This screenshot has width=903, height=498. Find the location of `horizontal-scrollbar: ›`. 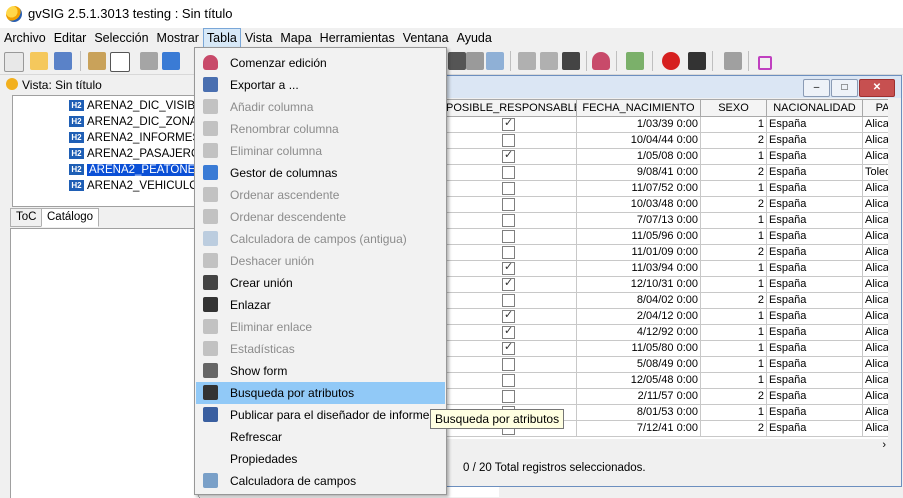

horizontal-scrollbar: › is located at coordinates (666, 446).